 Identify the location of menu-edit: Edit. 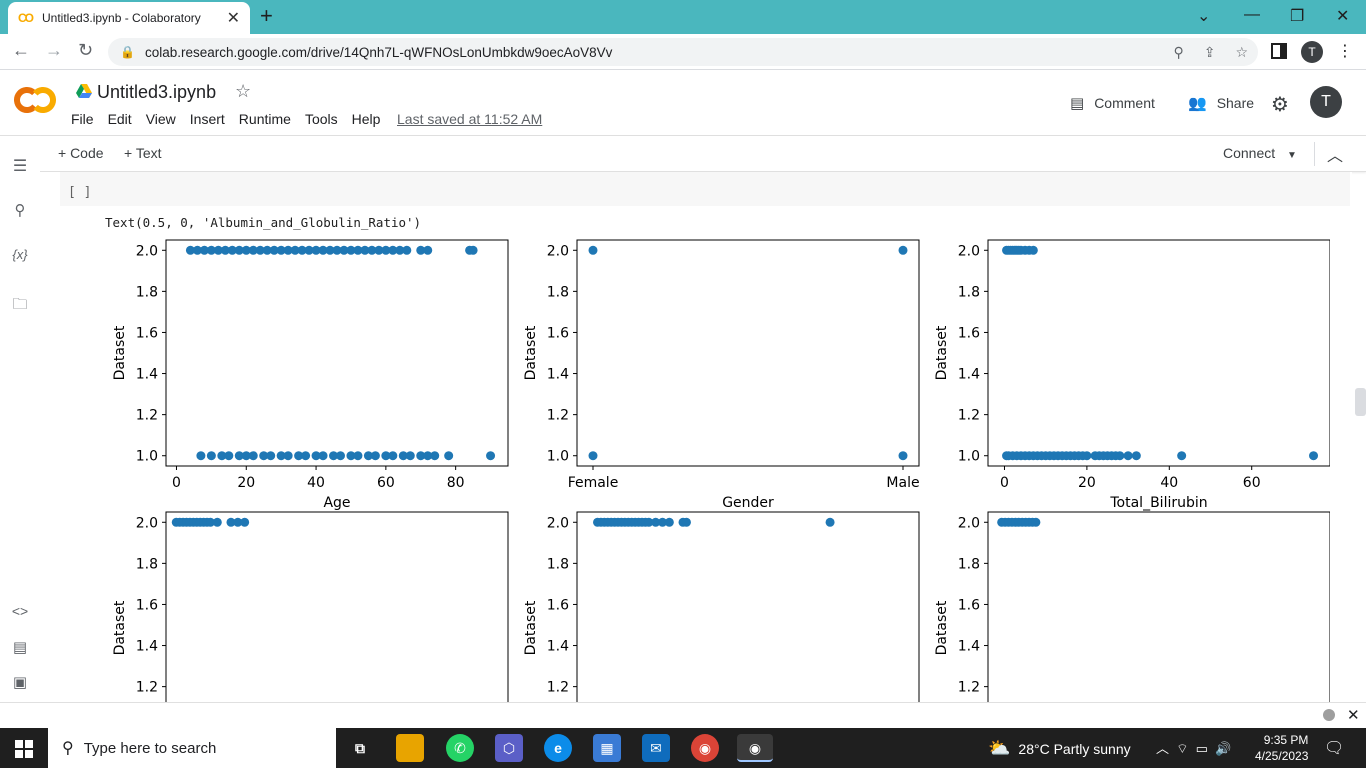
(120, 119).